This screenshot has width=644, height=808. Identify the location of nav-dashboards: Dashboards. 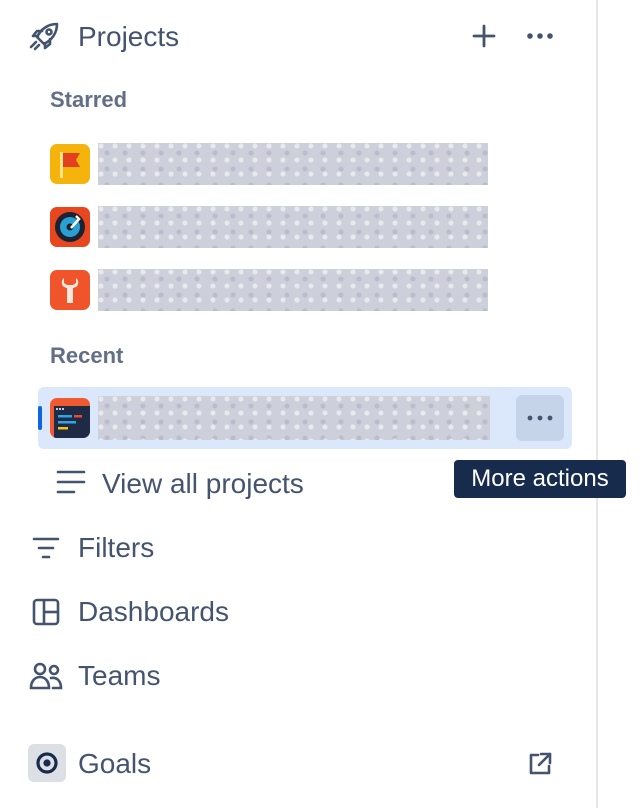
(296, 612).